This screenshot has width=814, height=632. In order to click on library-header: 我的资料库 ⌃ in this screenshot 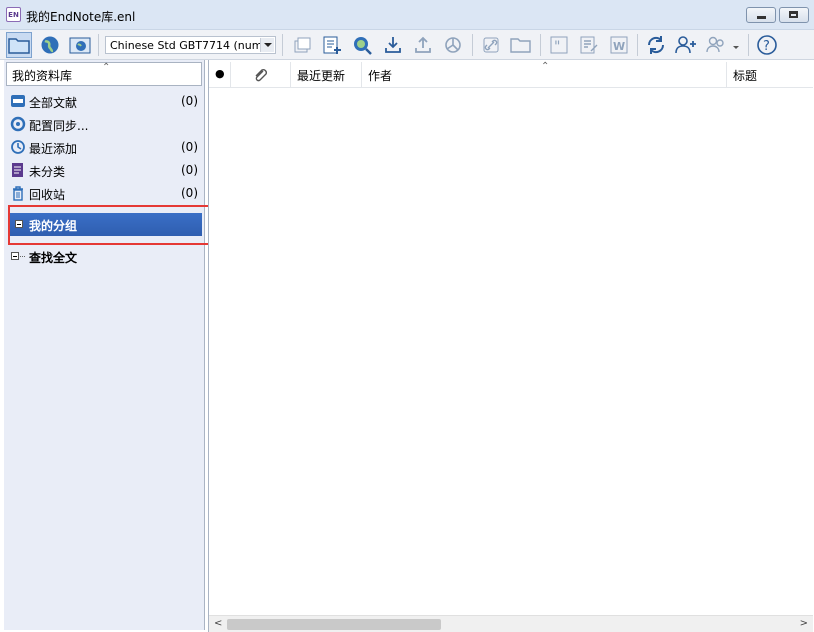, I will do `click(104, 74)`.